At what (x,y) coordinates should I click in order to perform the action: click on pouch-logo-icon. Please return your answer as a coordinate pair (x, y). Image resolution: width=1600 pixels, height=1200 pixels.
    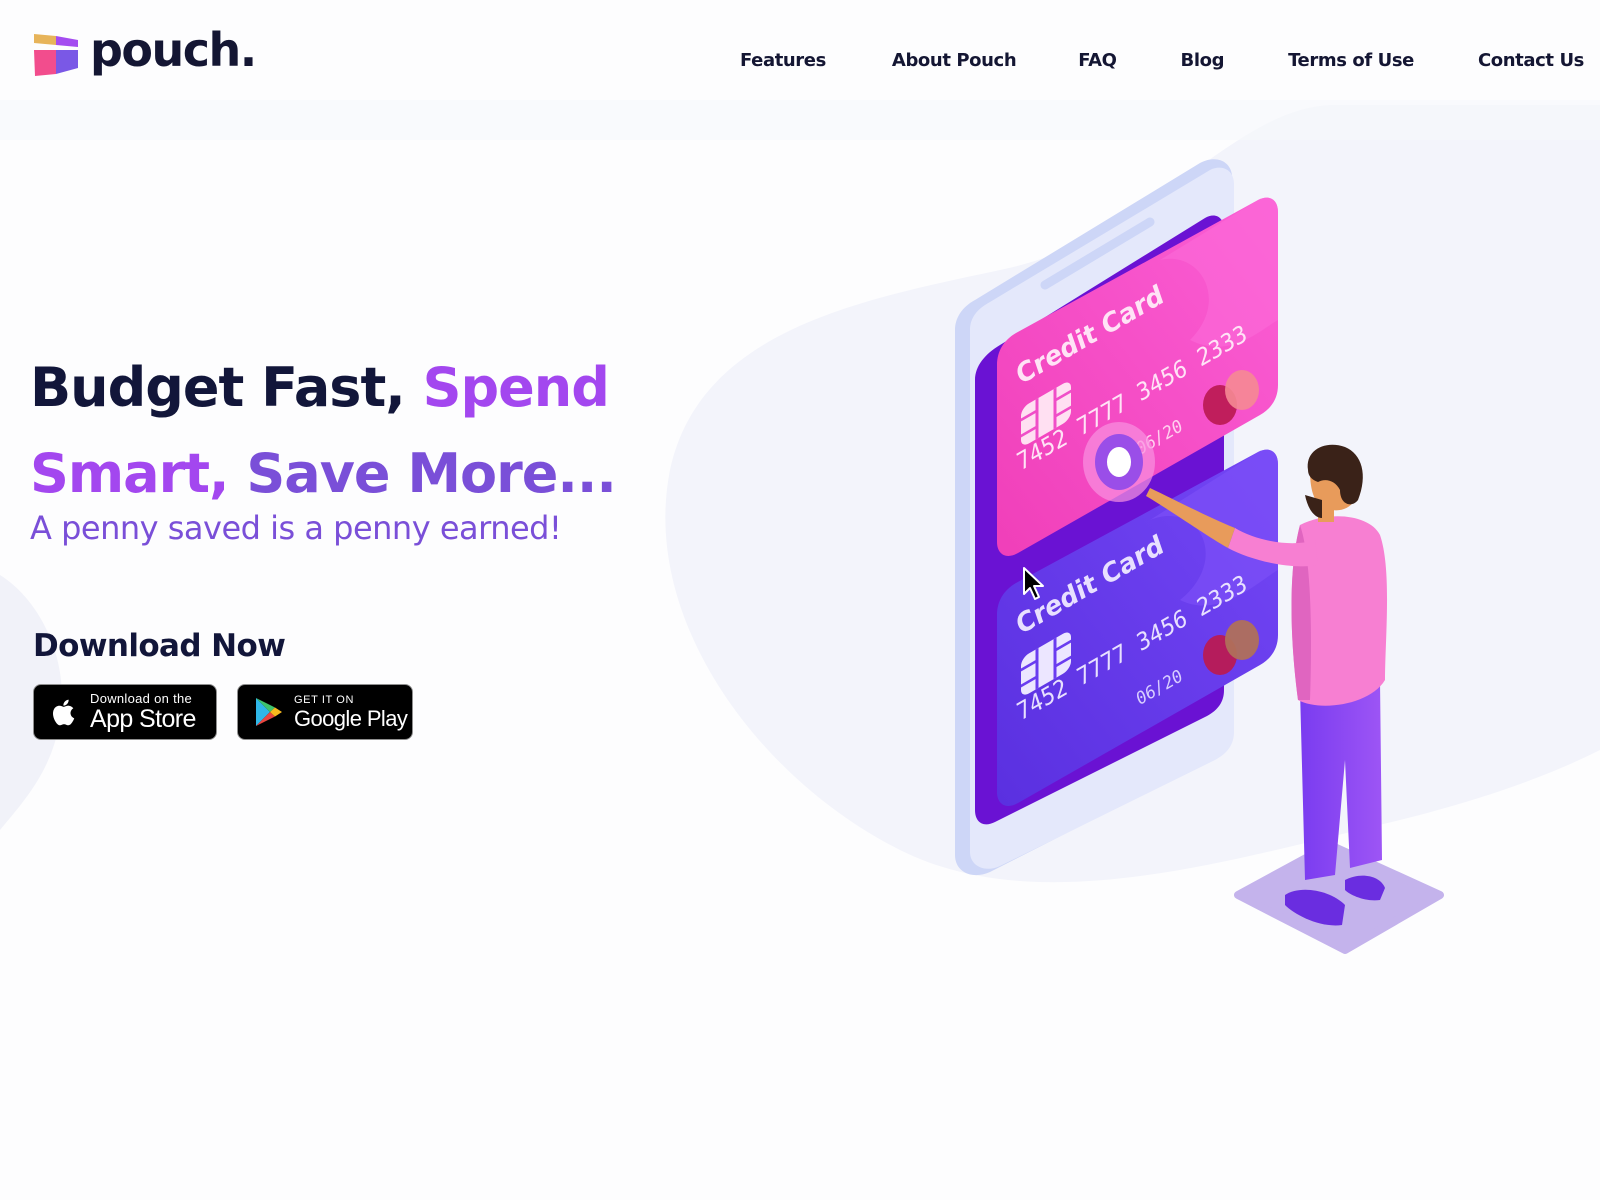
    Looking at the image, I should click on (56, 55).